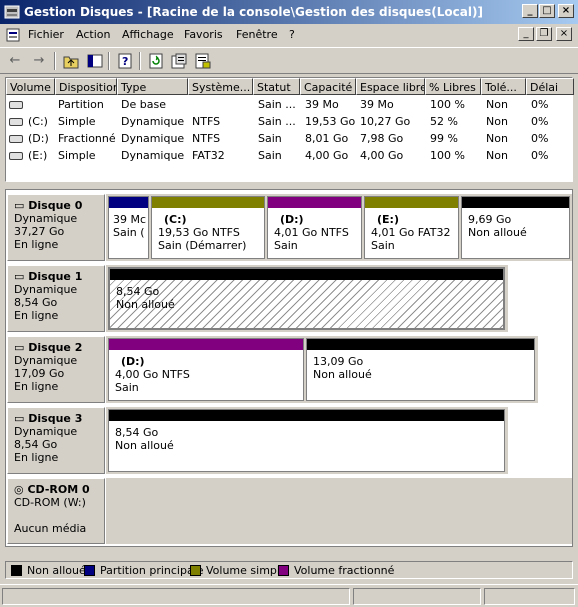  Describe the element at coordinates (344, 570) in the screenshot. I see `legend-label: Volume fractionné` at that location.